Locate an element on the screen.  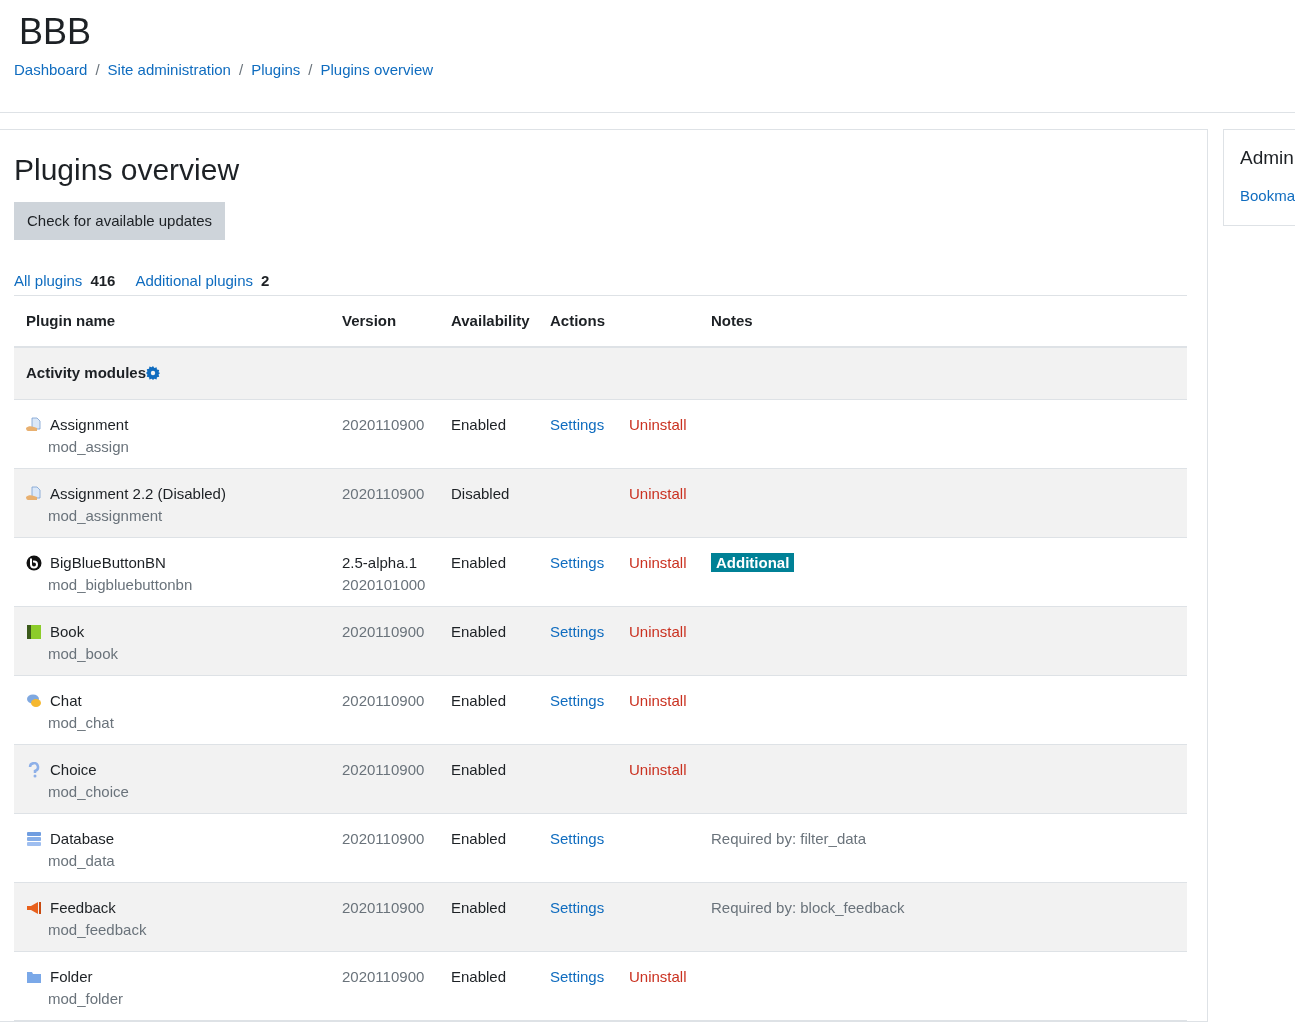
plugin-name: Folder is located at coordinates (72, 976).